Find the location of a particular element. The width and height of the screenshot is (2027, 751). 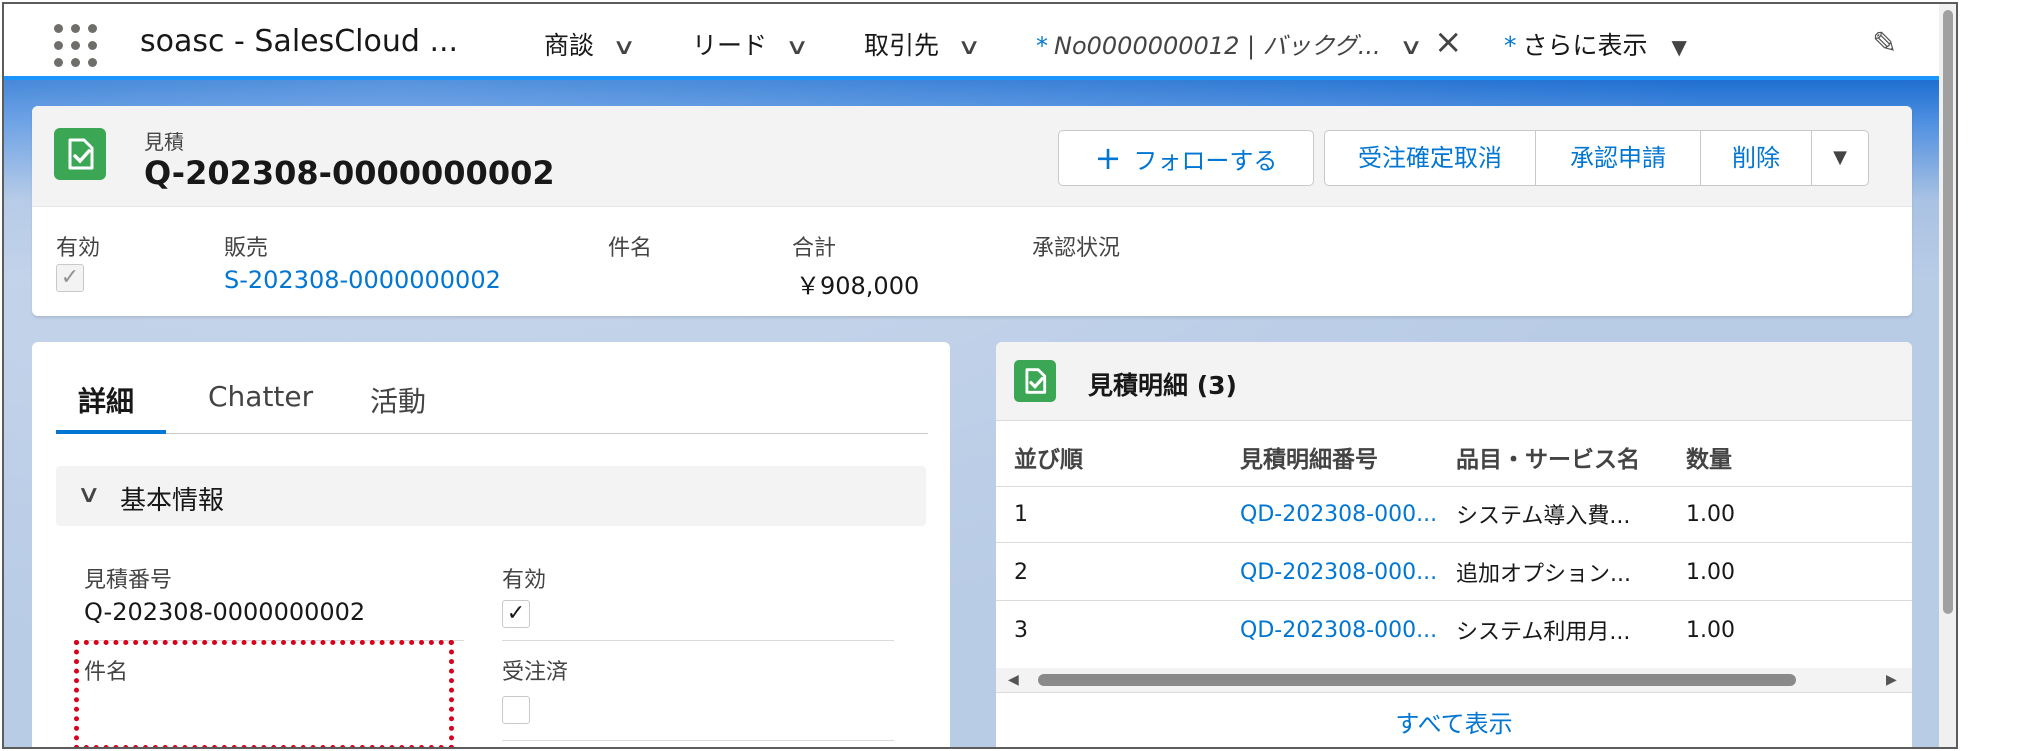

app-launcher-icon is located at coordinates (76, 46).